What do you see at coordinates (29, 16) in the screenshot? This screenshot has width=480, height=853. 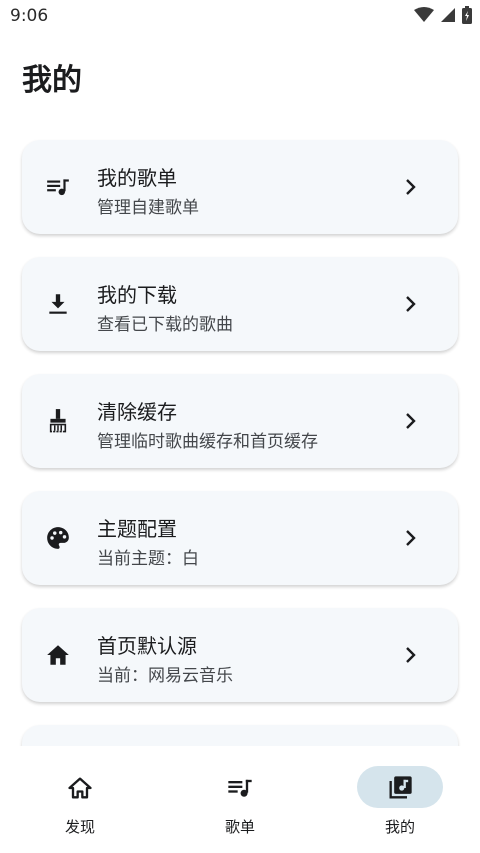 I see `status-time: 9:06` at bounding box center [29, 16].